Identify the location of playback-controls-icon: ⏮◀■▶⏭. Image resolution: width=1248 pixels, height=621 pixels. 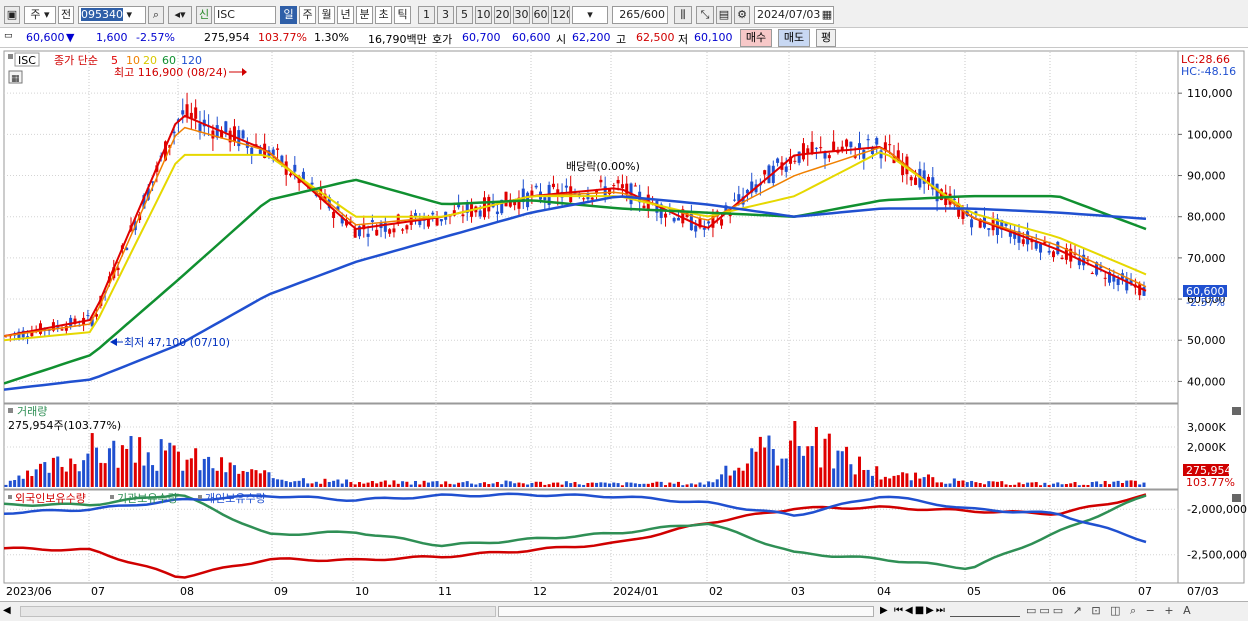
(920, 610).